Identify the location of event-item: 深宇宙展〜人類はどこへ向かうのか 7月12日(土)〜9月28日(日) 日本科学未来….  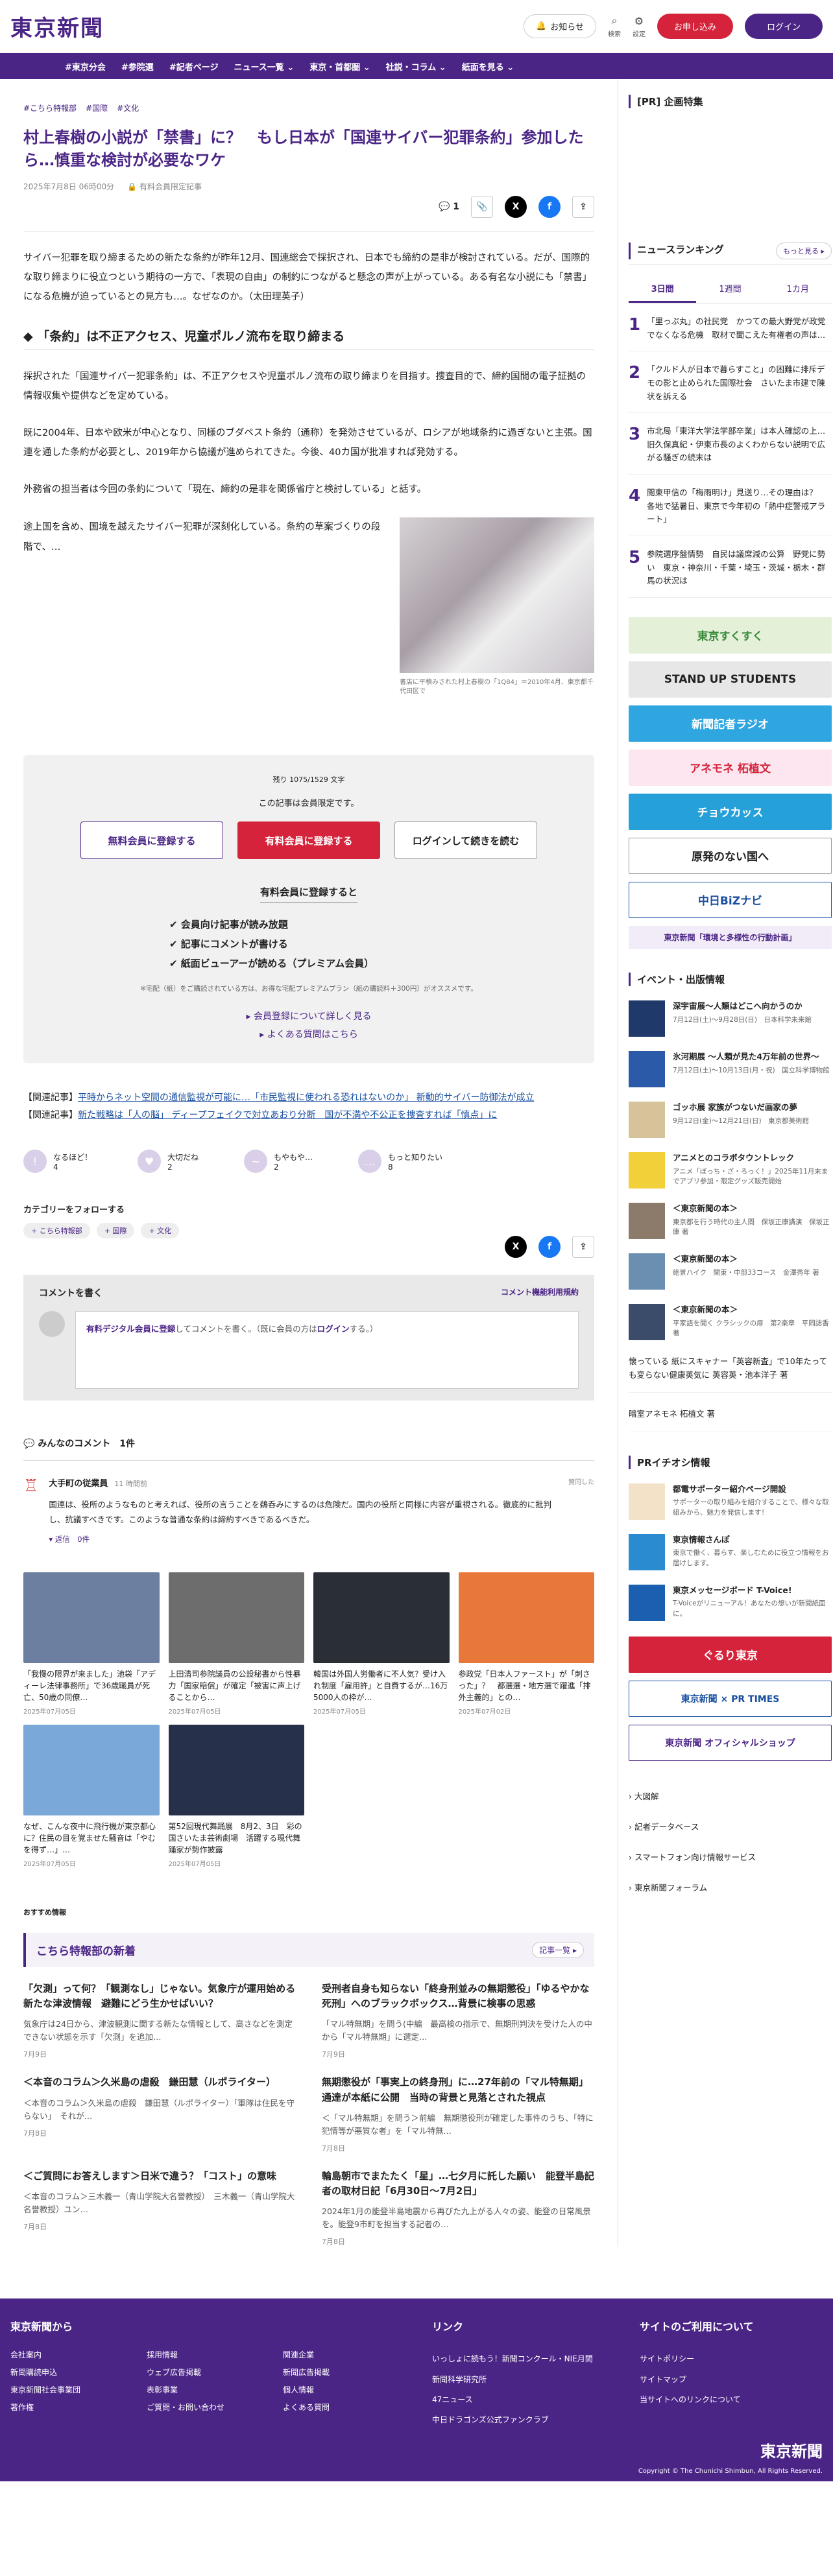
(730, 1019).